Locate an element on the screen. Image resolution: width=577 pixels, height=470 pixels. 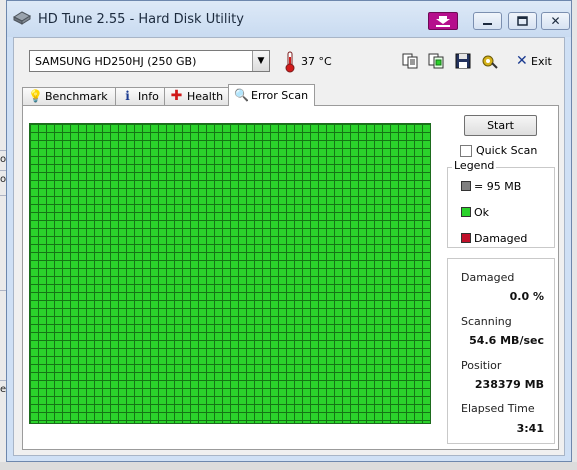
close-icon: ✕ is located at coordinates (555, 21).